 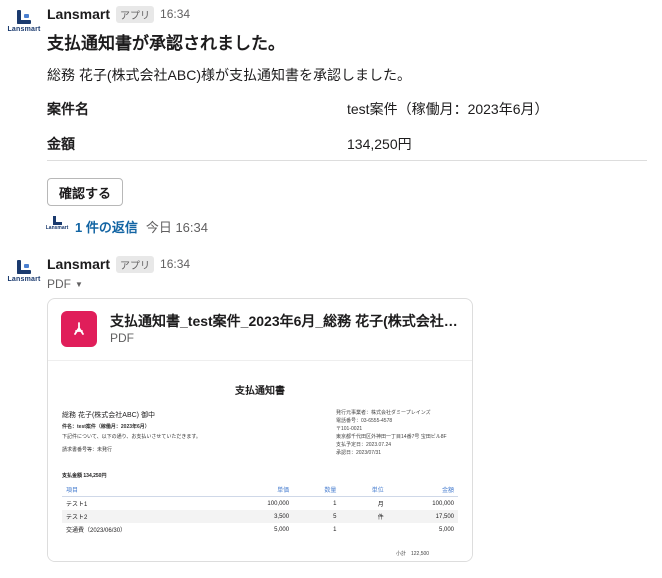 I want to click on confirm-button: 確認する, so click(x=85, y=192).